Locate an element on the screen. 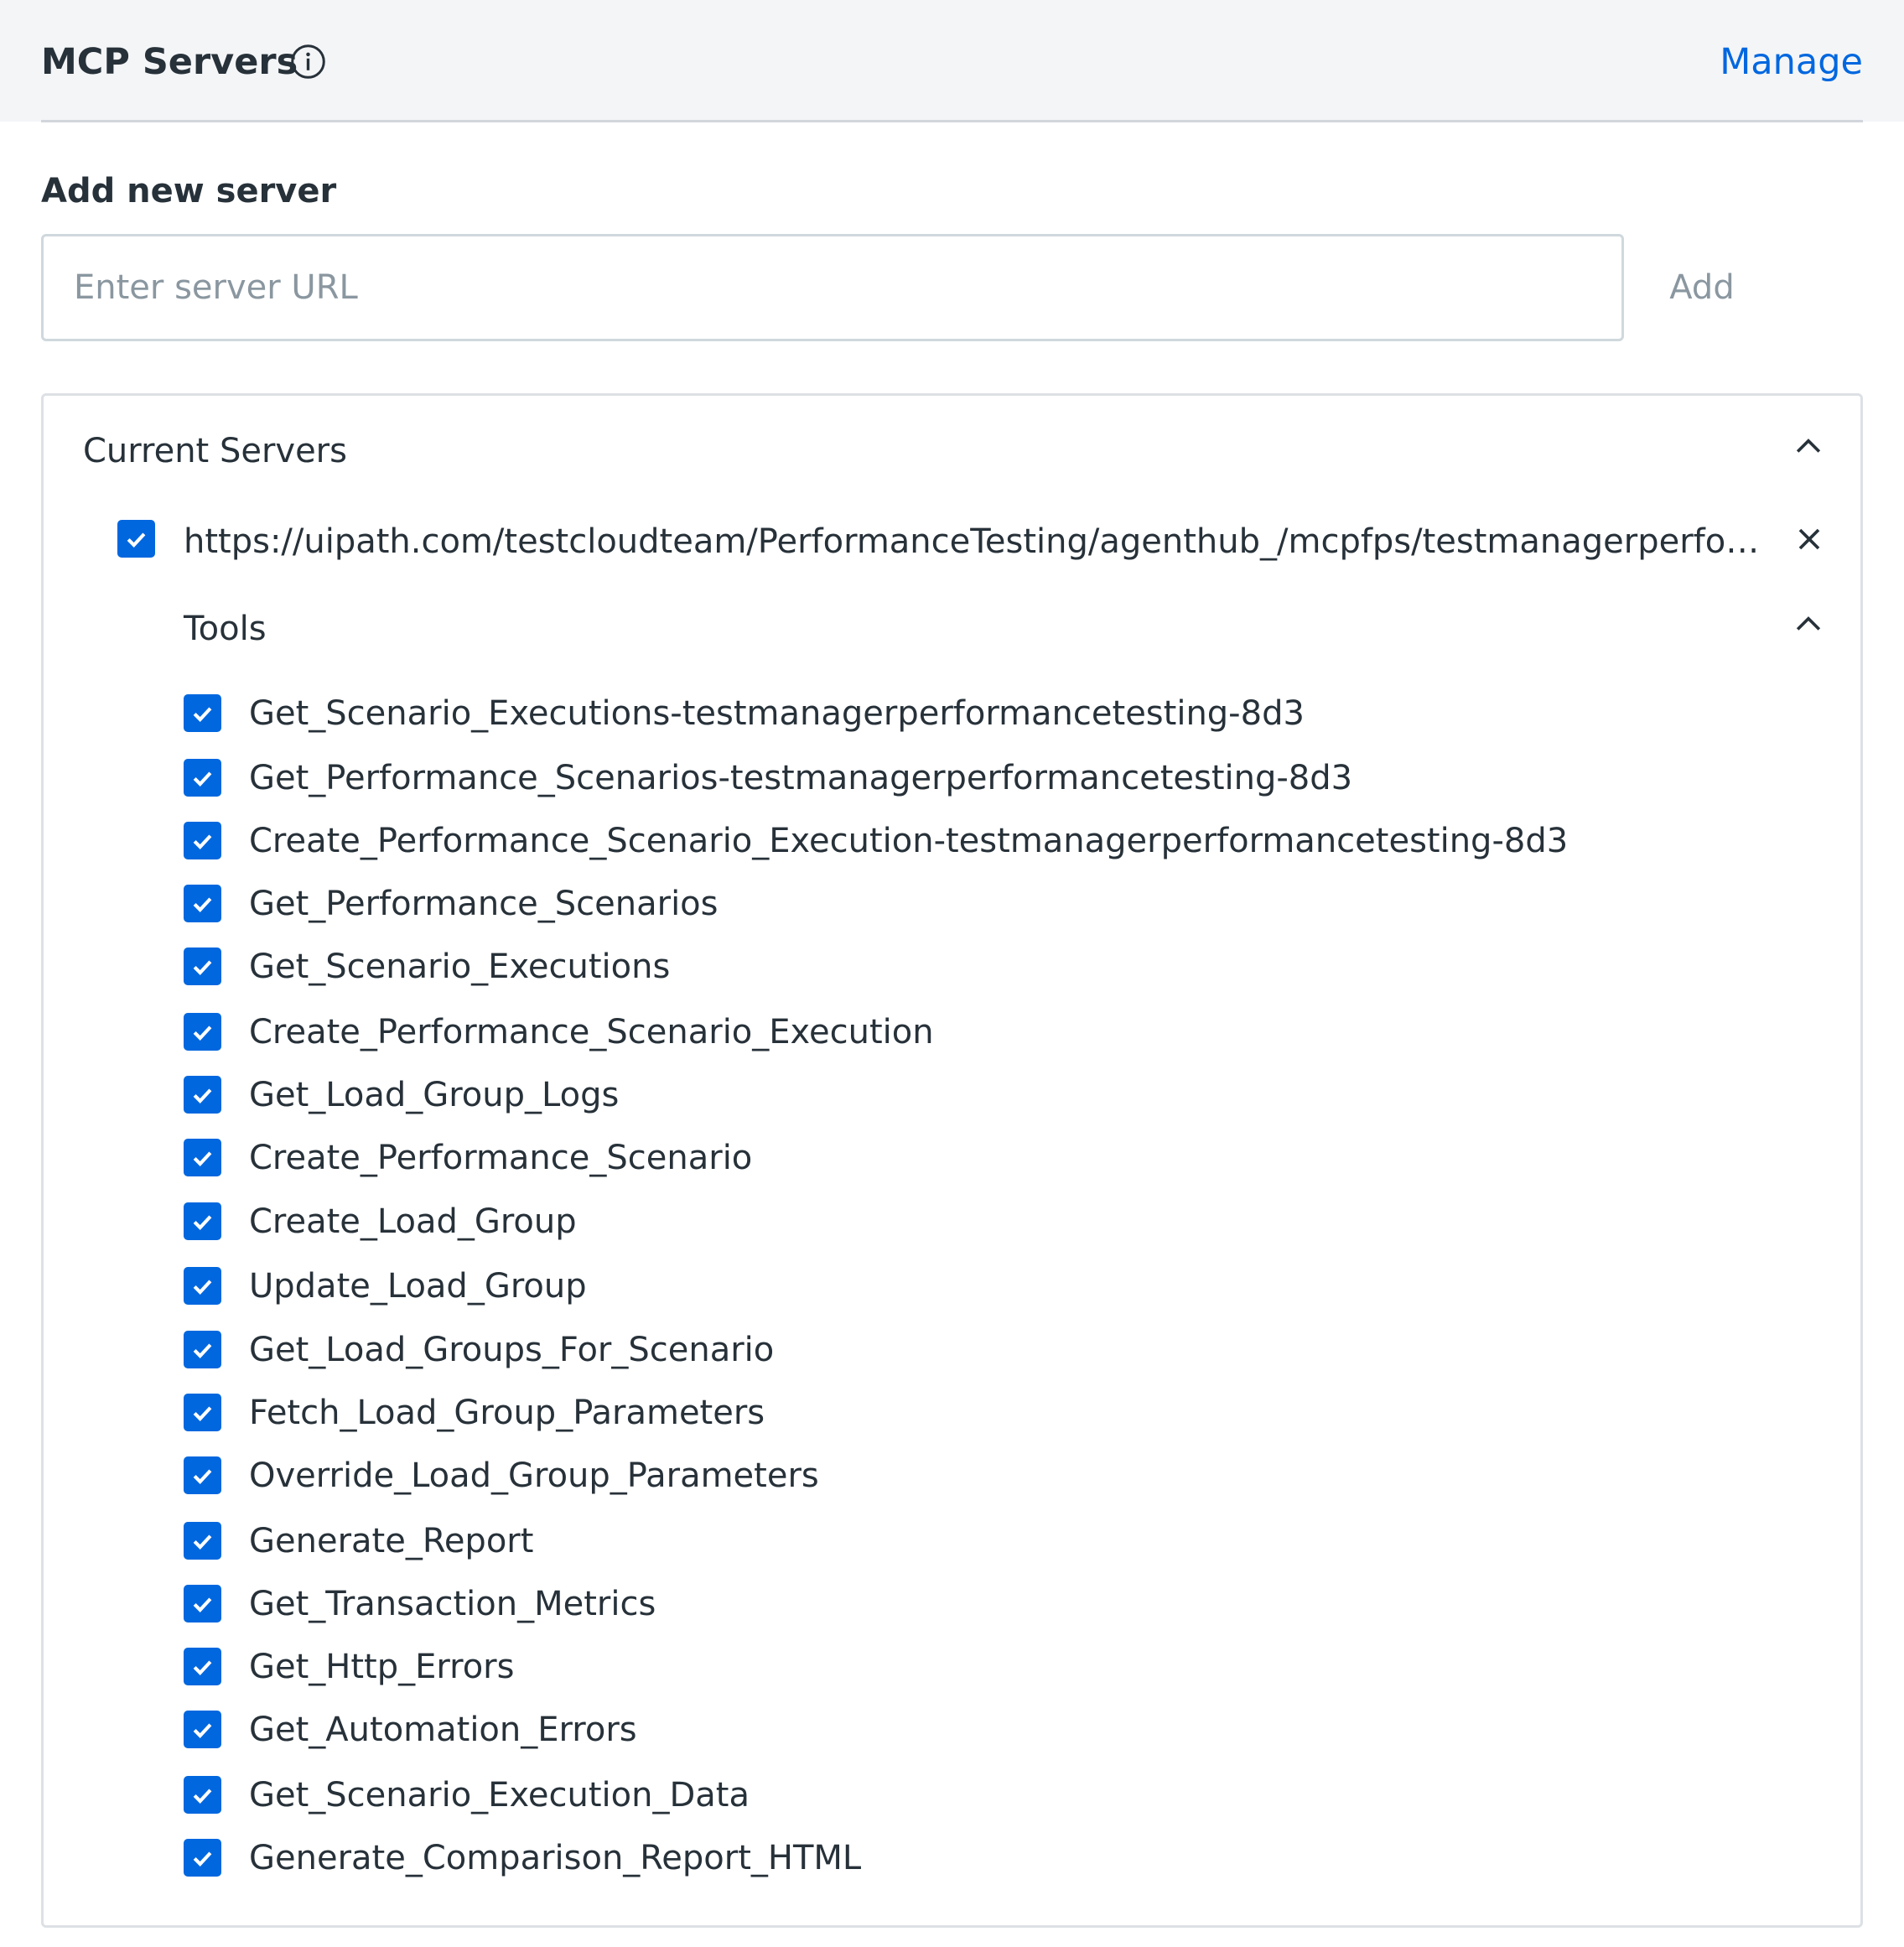  tool-item: Update_Load_Group is located at coordinates (980, 1286).